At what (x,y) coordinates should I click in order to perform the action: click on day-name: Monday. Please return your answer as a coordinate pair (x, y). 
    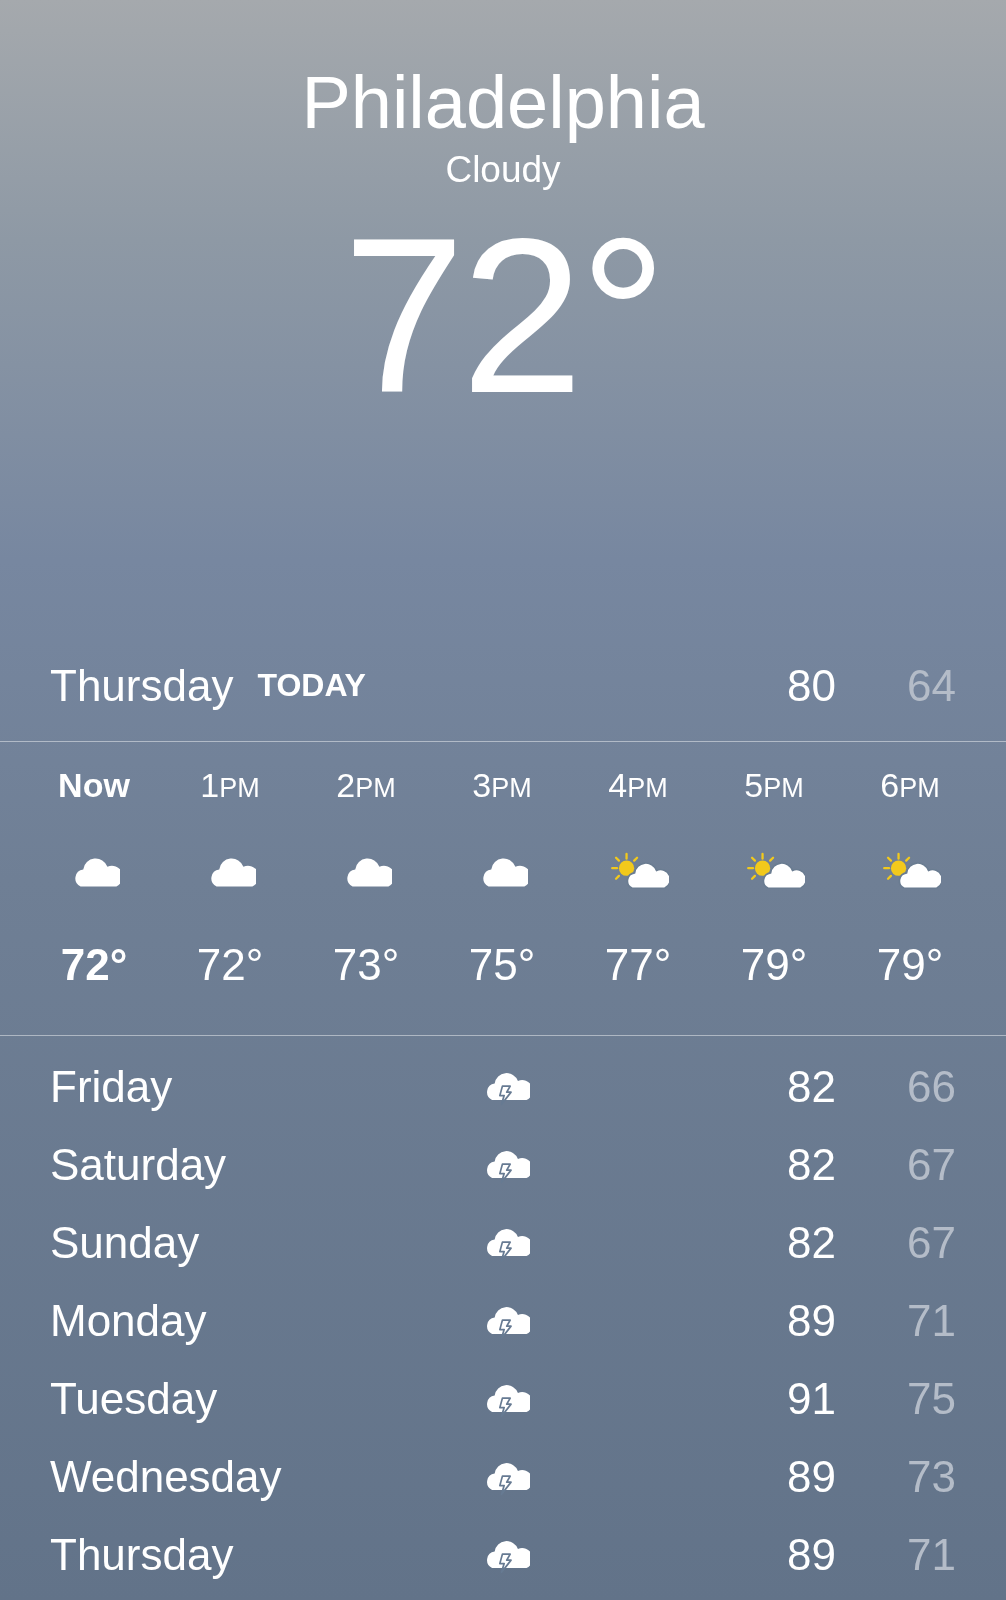
    Looking at the image, I should click on (129, 1321).